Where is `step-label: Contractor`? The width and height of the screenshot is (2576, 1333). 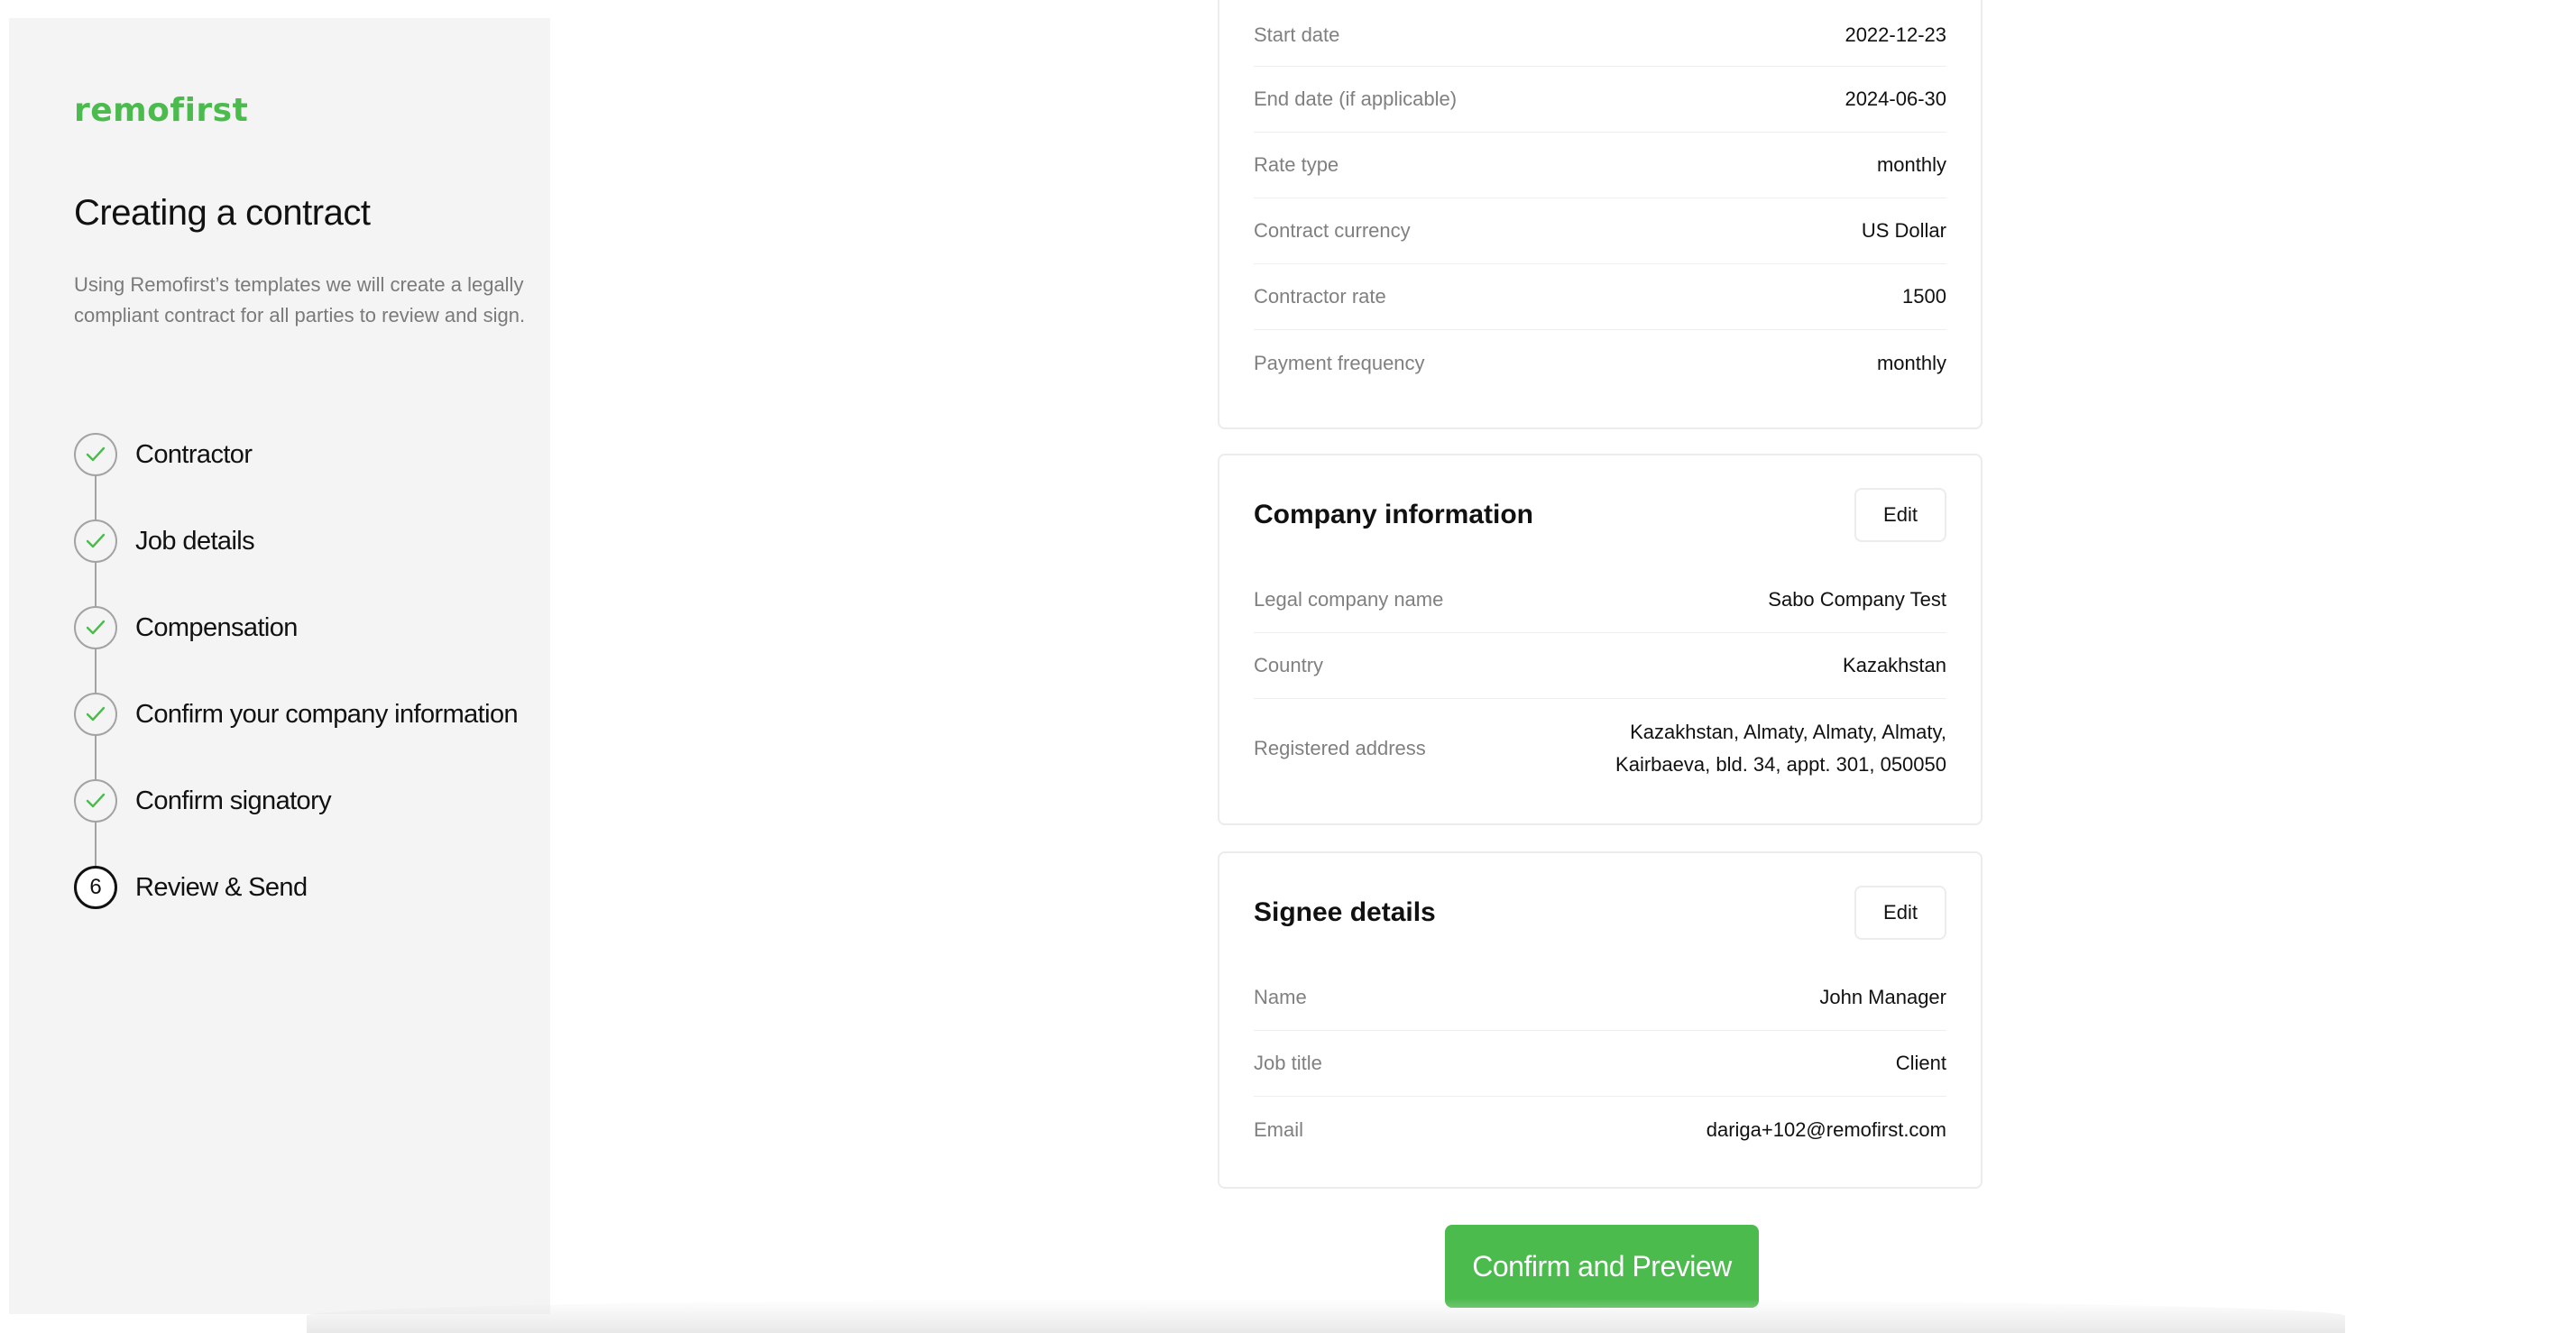 step-label: Contractor is located at coordinates (194, 454).